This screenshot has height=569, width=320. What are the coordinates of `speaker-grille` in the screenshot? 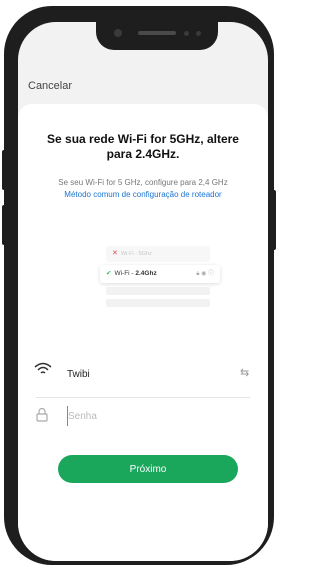 It's located at (157, 33).